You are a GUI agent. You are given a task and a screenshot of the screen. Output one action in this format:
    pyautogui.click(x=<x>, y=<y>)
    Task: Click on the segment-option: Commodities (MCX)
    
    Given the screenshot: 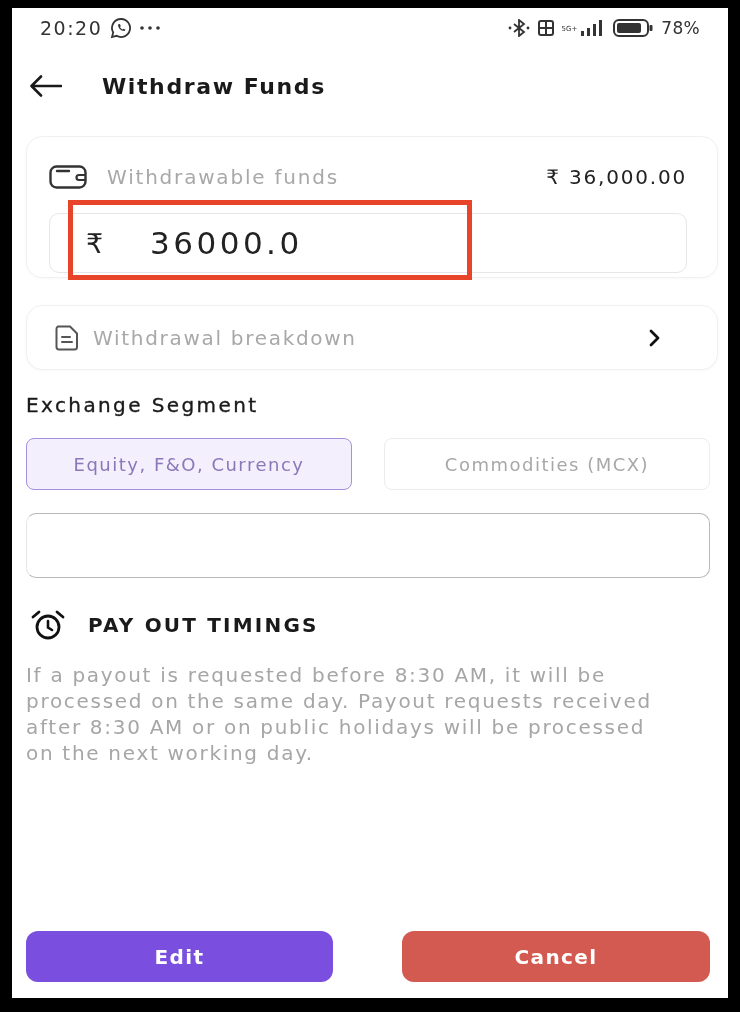 What is the action you would take?
    pyautogui.click(x=547, y=464)
    